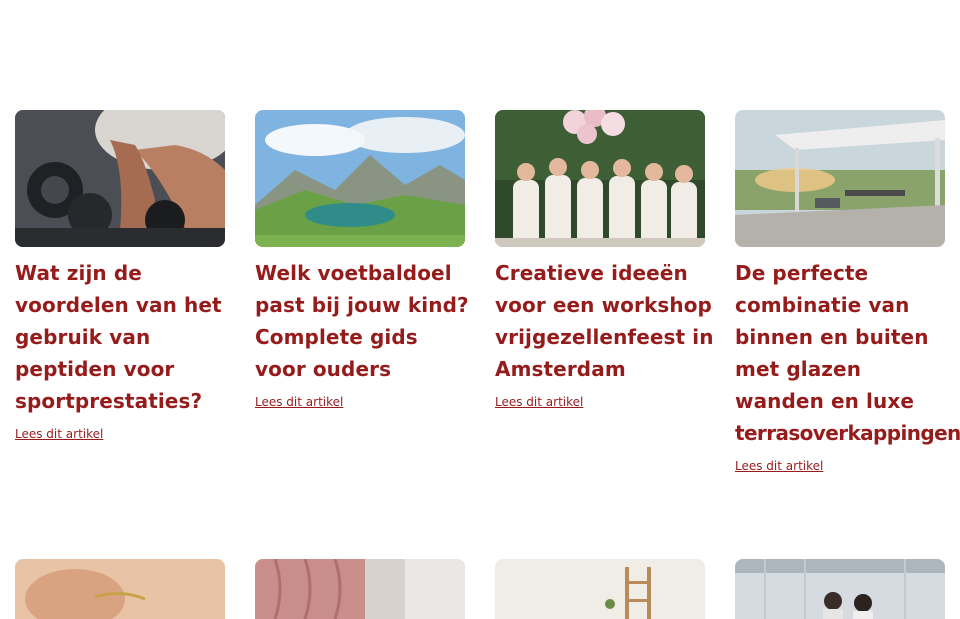 This screenshot has width=960, height=619. I want to click on title-line: binnen en buiten, so click(832, 337).